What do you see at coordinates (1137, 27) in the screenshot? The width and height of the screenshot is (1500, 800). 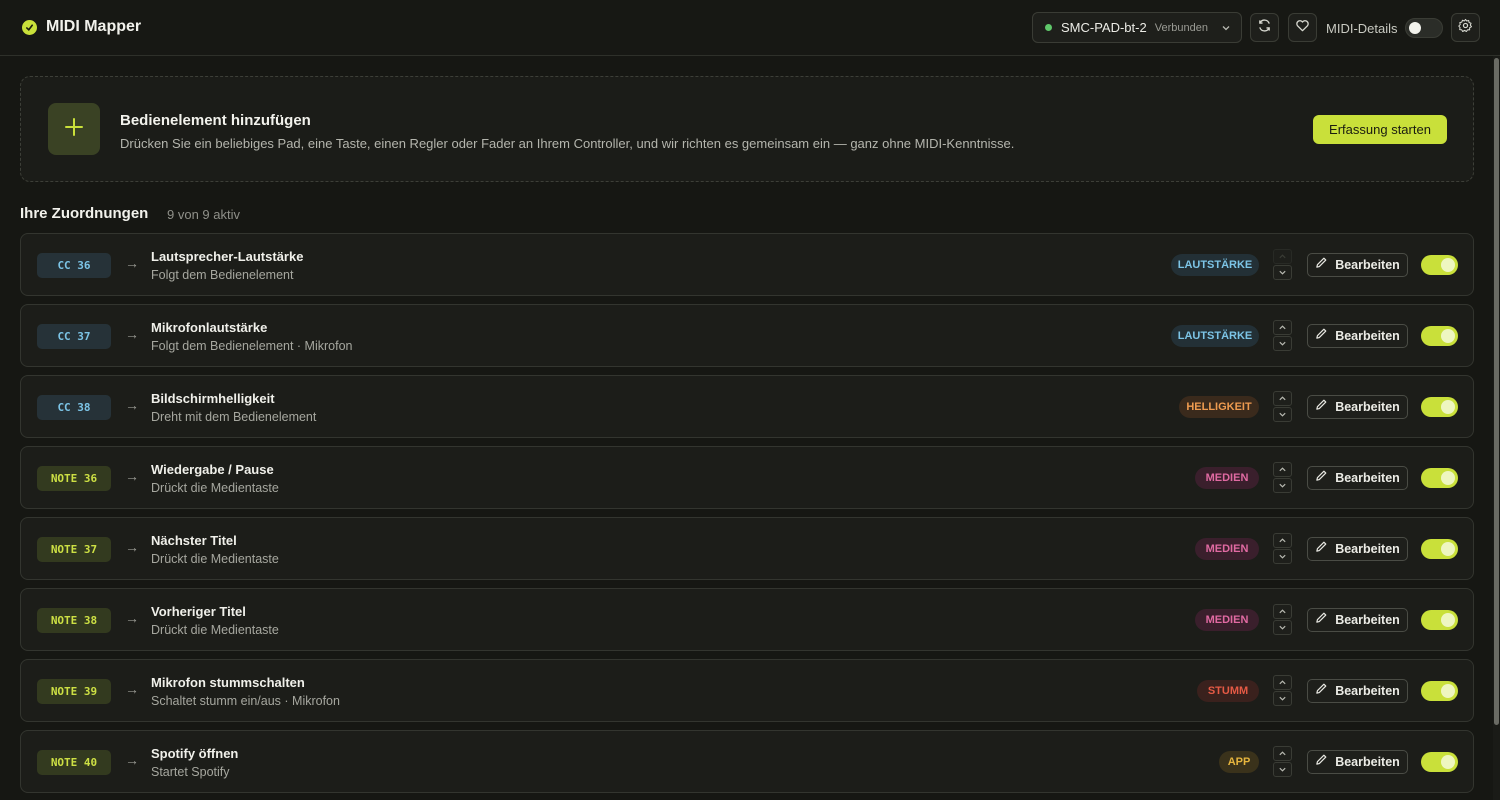 I see `device-selector: SMC-PAD-bt-2 Verbunden` at bounding box center [1137, 27].